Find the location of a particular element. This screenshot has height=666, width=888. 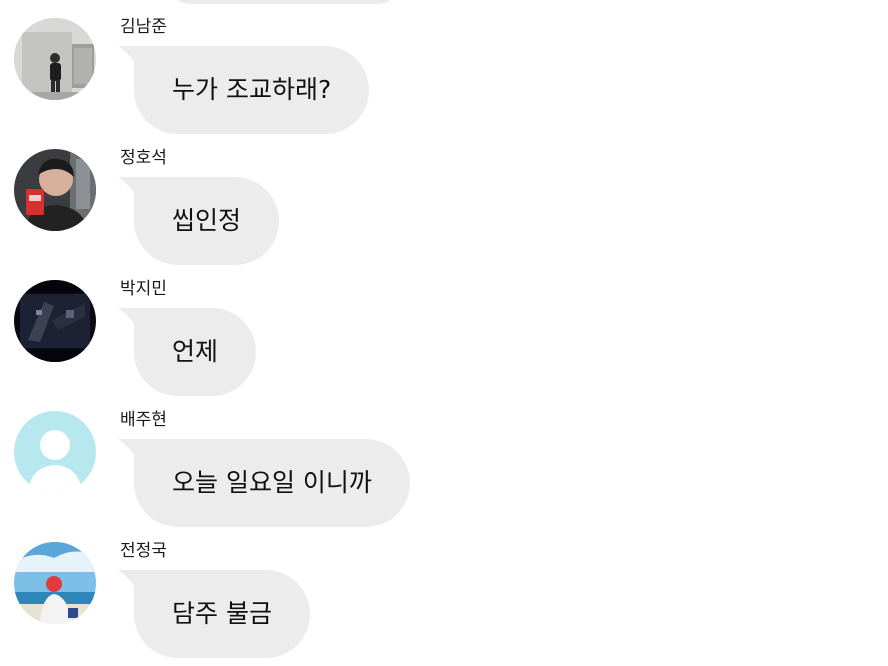

default-user-icon is located at coordinates (55, 452).